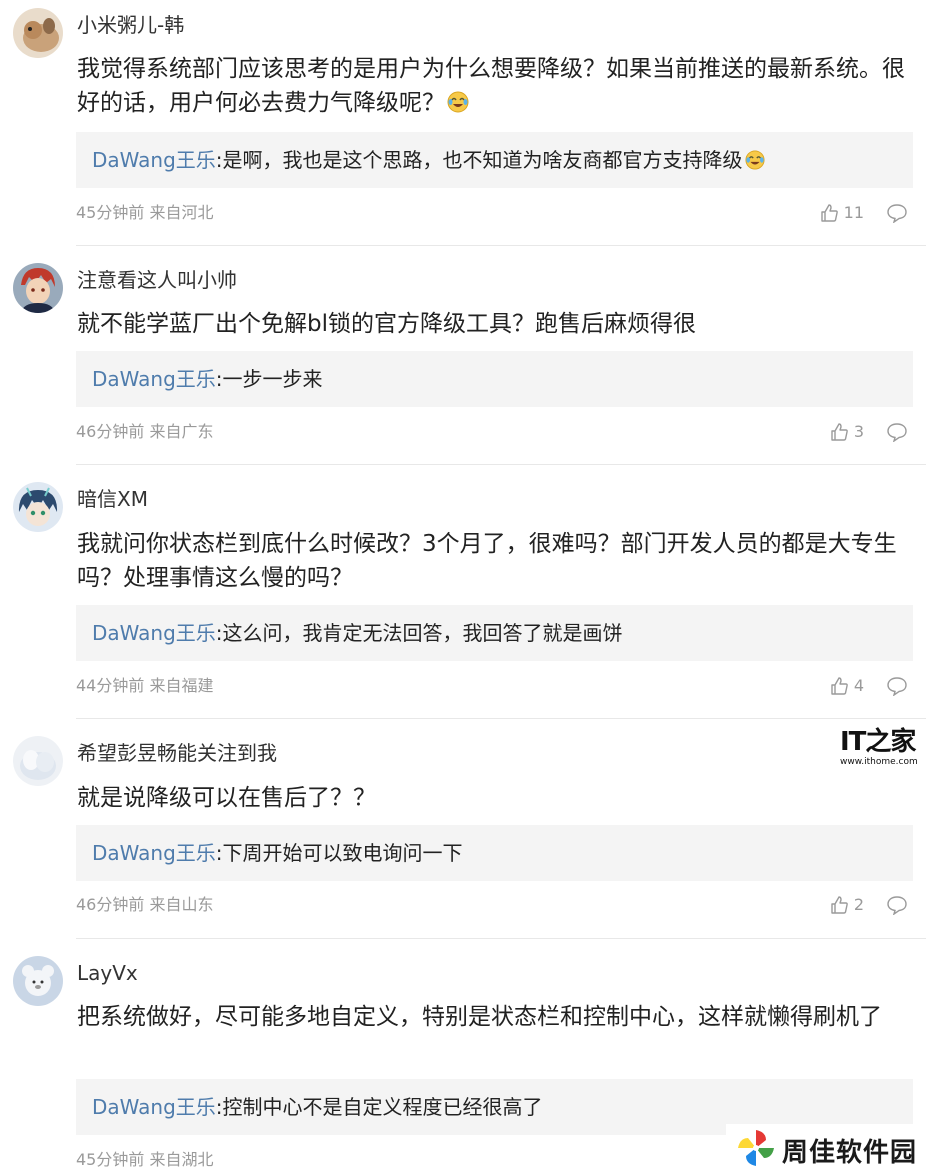 The height and width of the screenshot is (1176, 926). Describe the element at coordinates (145, 685) in the screenshot. I see `comment-meta: 44分钟前 来自福建` at that location.